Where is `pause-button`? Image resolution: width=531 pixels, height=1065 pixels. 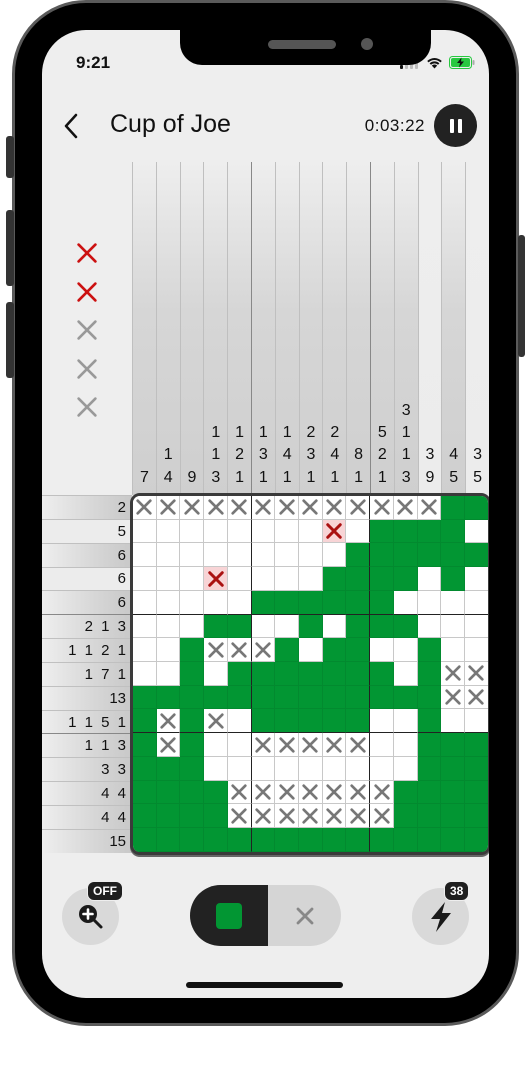 pause-button is located at coordinates (455, 125).